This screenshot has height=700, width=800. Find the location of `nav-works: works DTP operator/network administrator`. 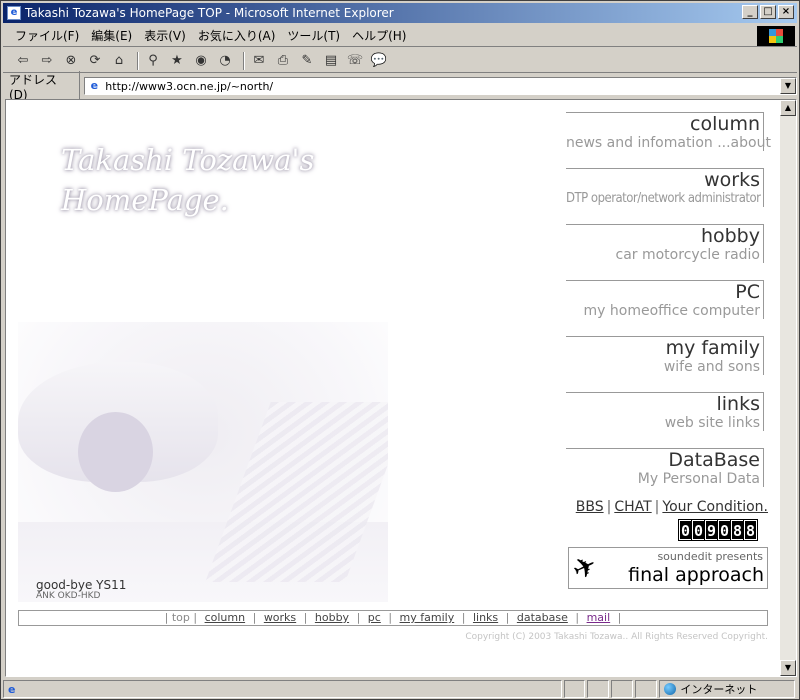

nav-works: works DTP operator/network administrator is located at coordinates (665, 187).